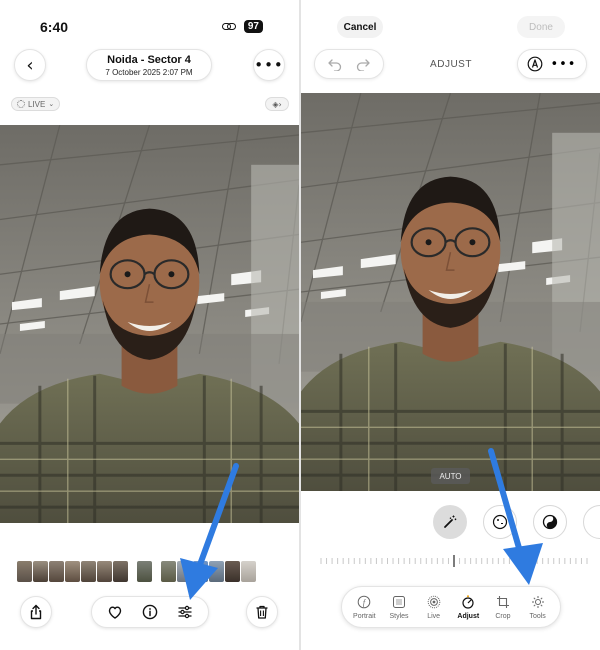 The height and width of the screenshot is (650, 600). Describe the element at coordinates (21, 104) in the screenshot. I see `live-ring-icon` at that location.